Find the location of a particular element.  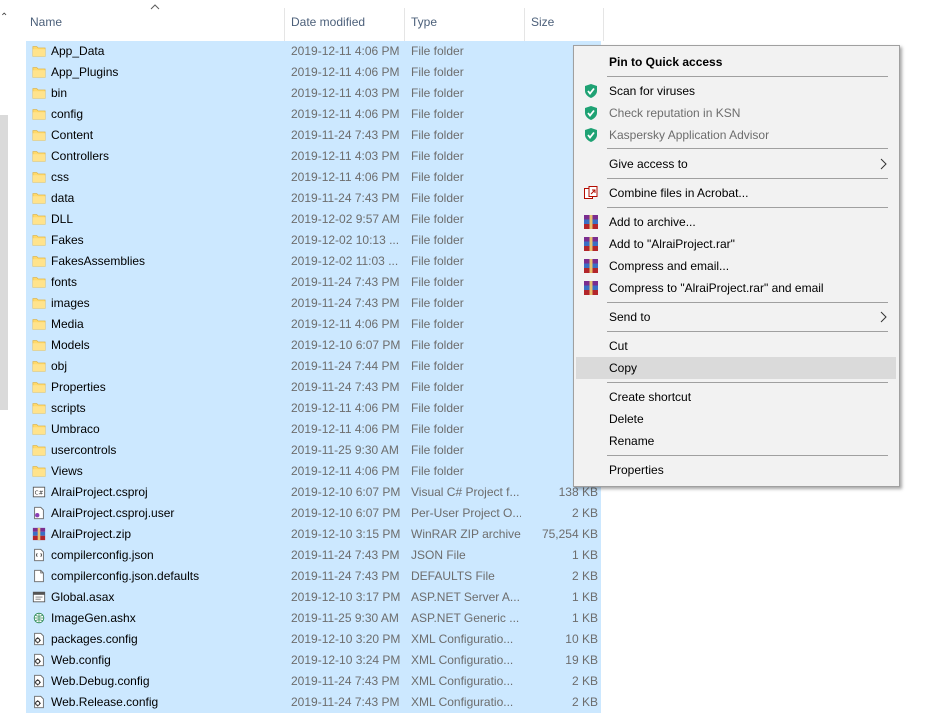

file-name: packages.config is located at coordinates (94, 639).